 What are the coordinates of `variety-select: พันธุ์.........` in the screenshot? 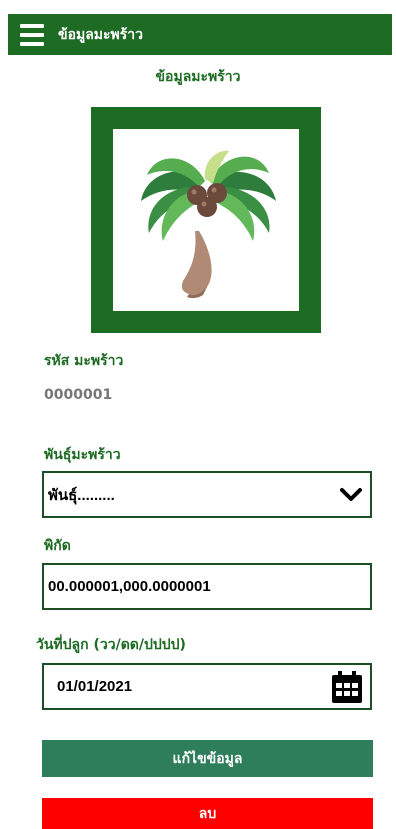 It's located at (207, 494).